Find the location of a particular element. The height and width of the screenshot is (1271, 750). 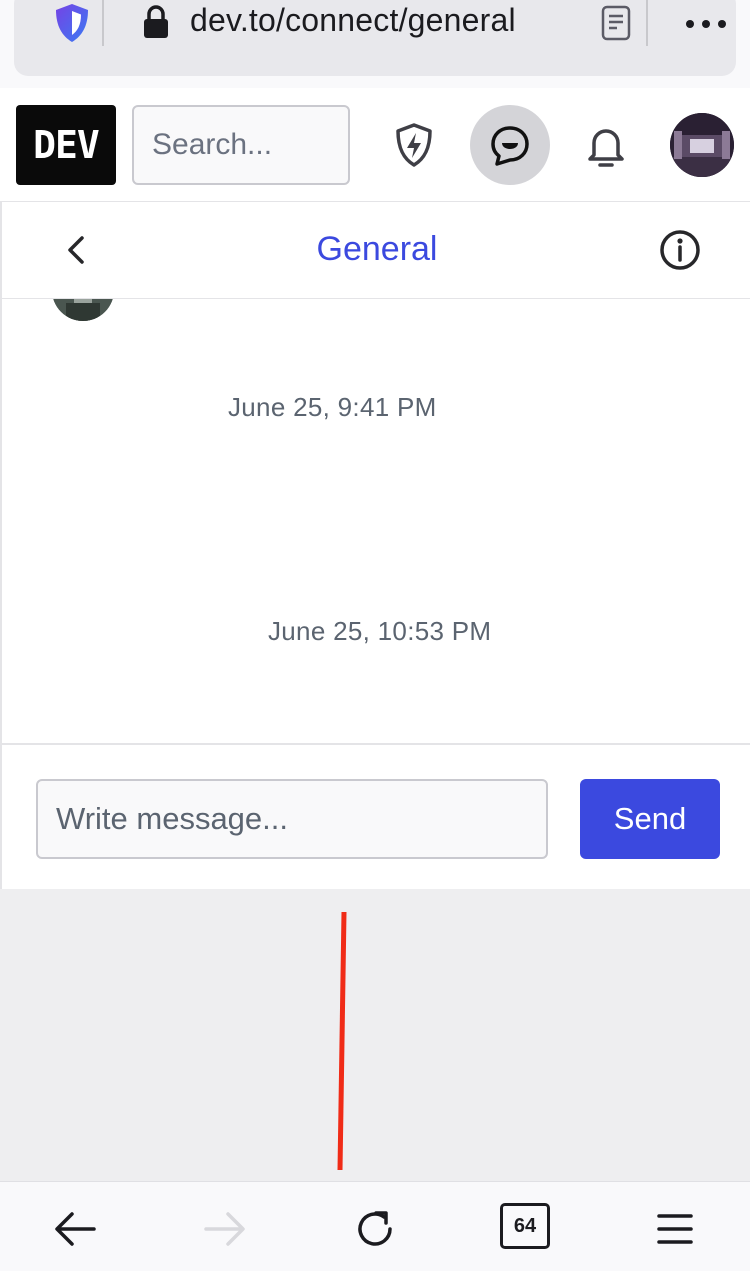

url-text: dev.to/connect/general is located at coordinates (353, 20).